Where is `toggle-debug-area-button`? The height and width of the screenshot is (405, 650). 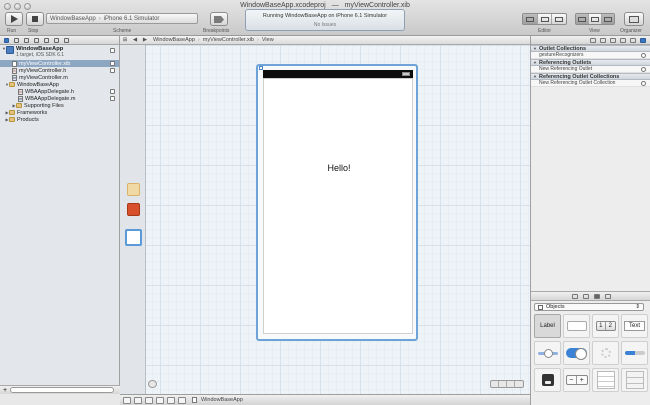
toggle-debug-area-button is located at coordinates (595, 19).